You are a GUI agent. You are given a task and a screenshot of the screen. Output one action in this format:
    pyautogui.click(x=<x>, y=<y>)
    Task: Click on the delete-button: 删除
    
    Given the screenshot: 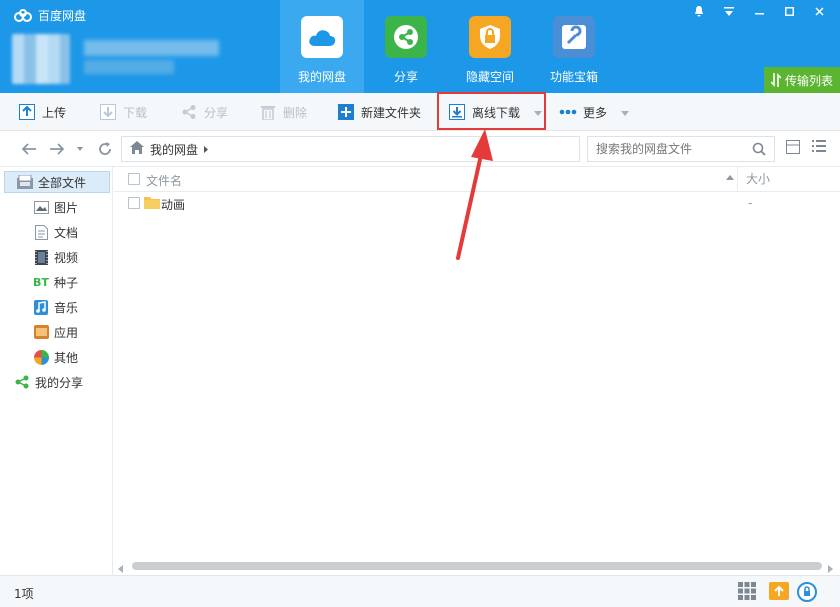 What is the action you would take?
    pyautogui.click(x=283, y=112)
    